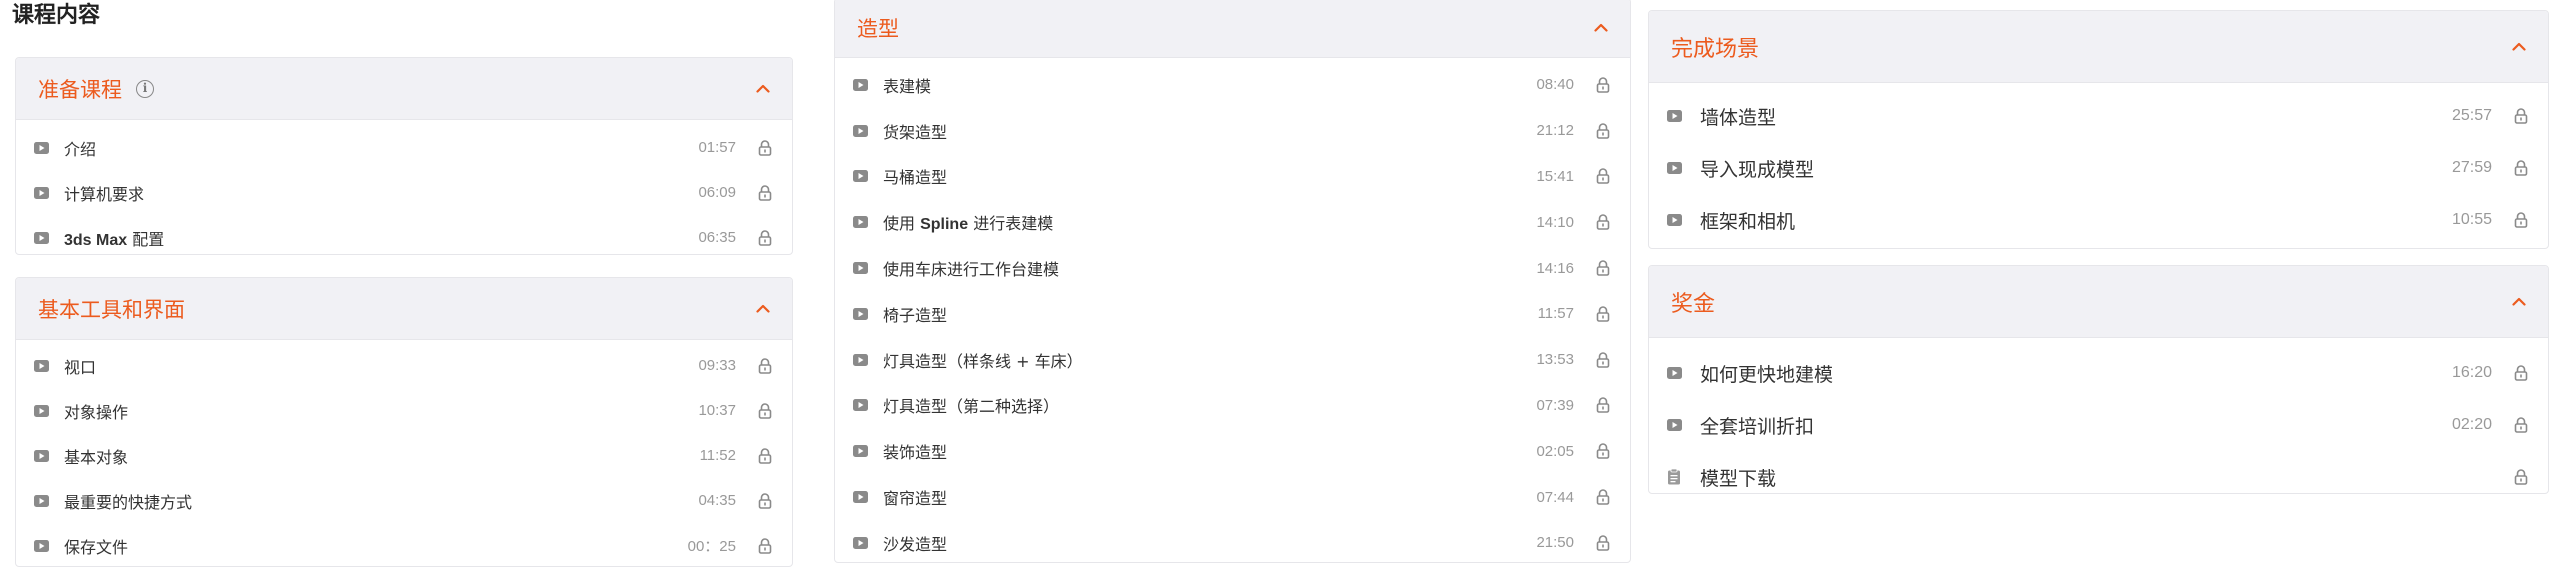 This screenshot has width=2560, height=573. Describe the element at coordinates (404, 544) in the screenshot. I see `lesson-row: 保存文件 00：25` at that location.